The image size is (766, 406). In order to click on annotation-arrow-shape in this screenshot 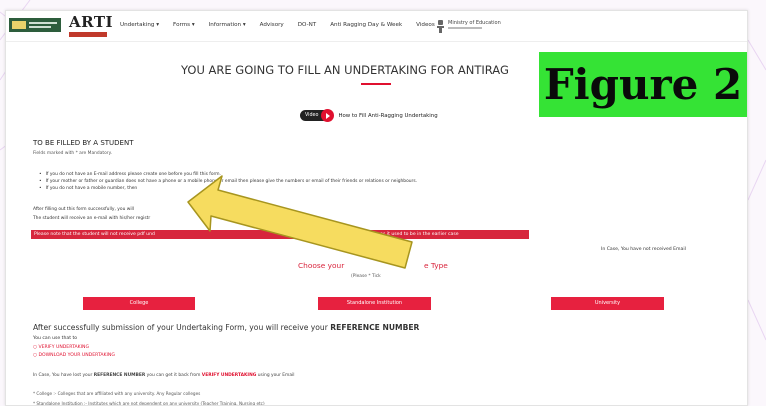, I will do `click(300, 222)`.